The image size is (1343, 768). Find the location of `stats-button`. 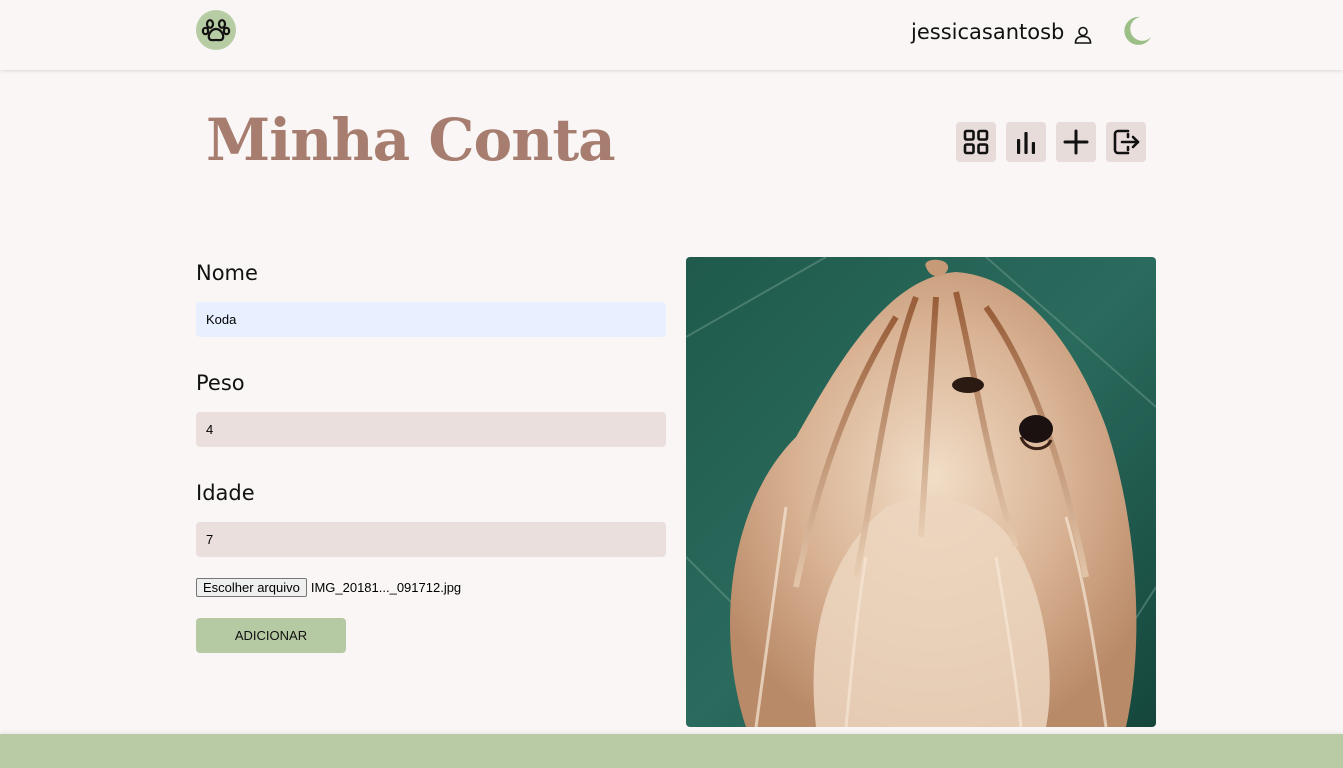

stats-button is located at coordinates (1026, 142).